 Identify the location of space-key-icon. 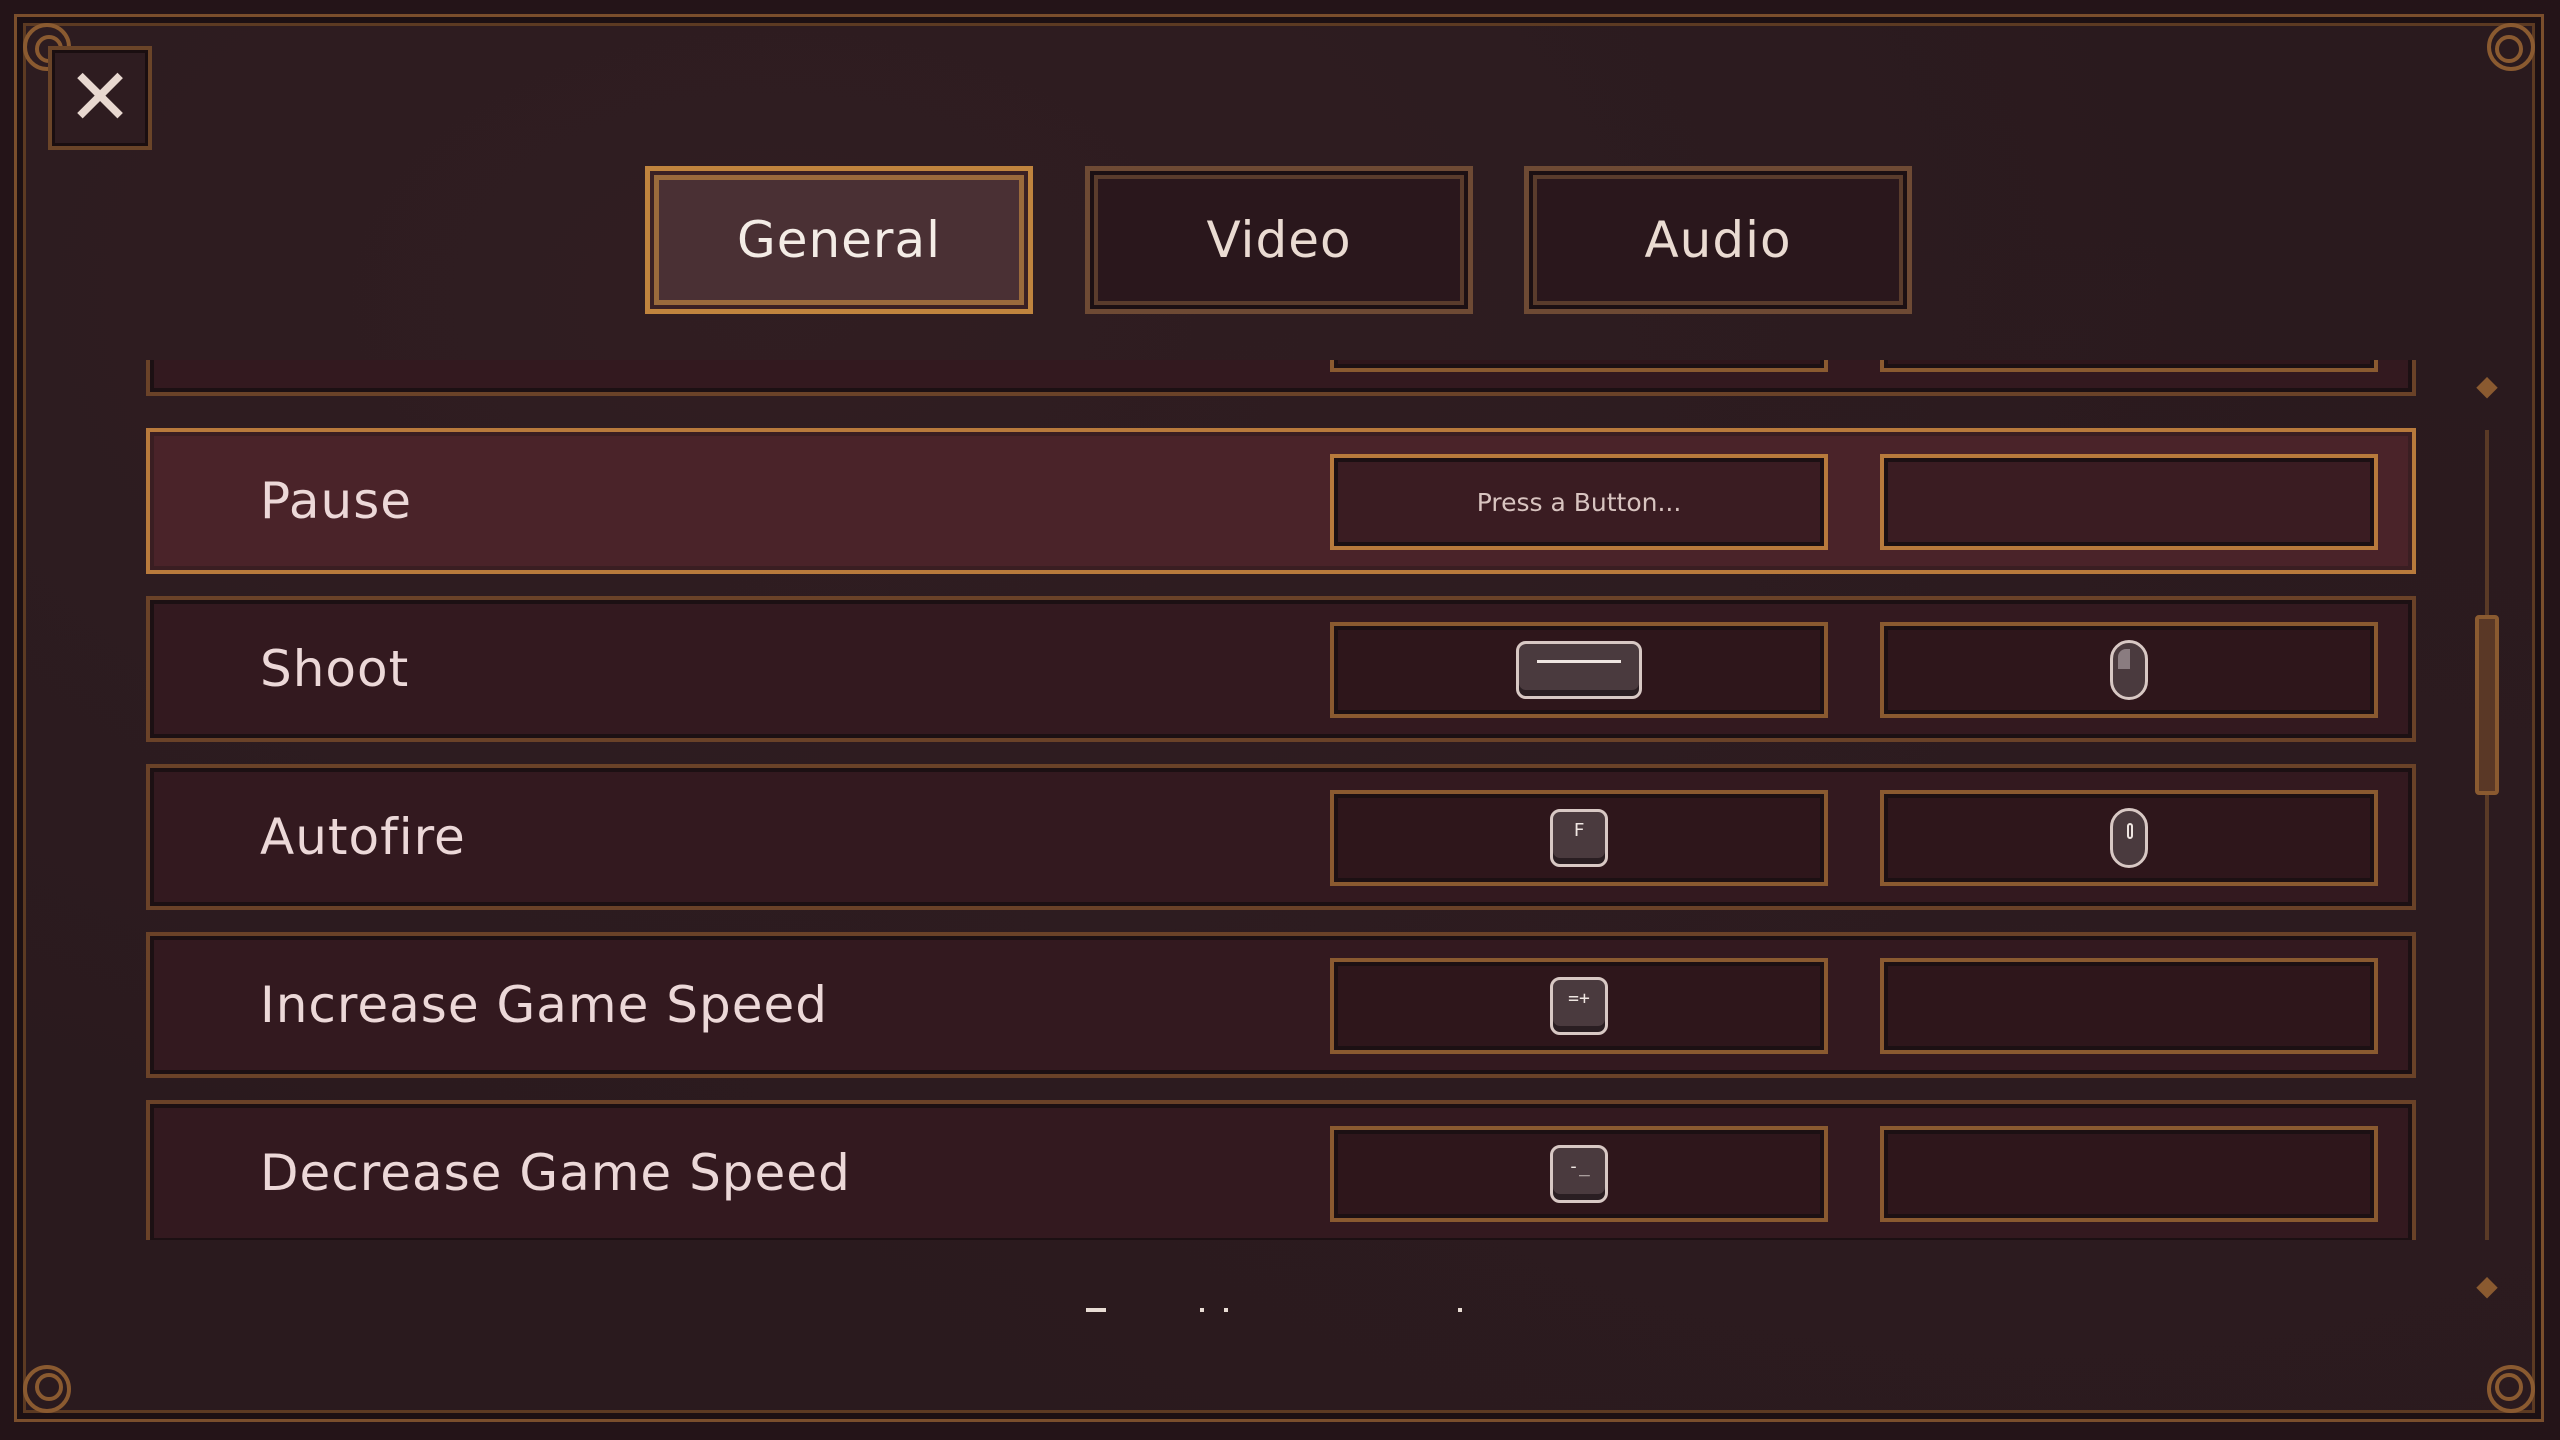
(1579, 670).